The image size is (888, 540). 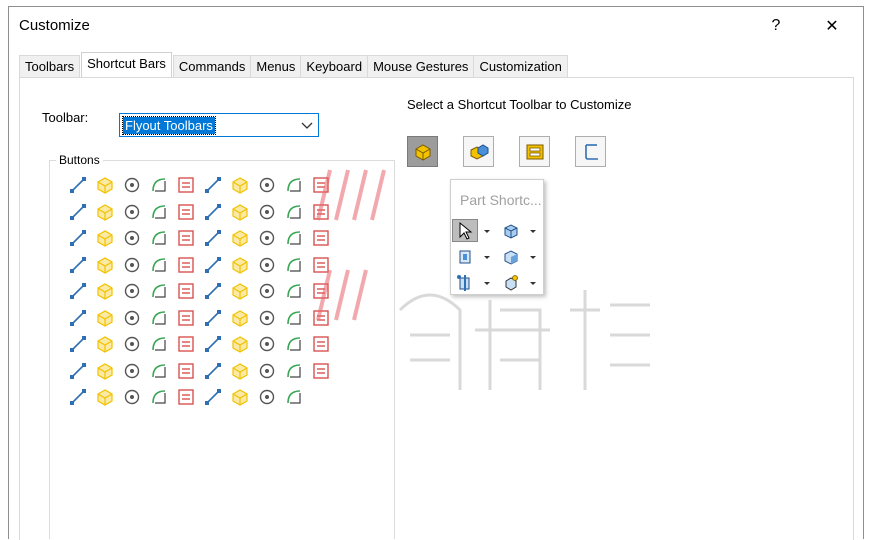 I want to click on tab-customization: Customization, so click(x=520, y=66).